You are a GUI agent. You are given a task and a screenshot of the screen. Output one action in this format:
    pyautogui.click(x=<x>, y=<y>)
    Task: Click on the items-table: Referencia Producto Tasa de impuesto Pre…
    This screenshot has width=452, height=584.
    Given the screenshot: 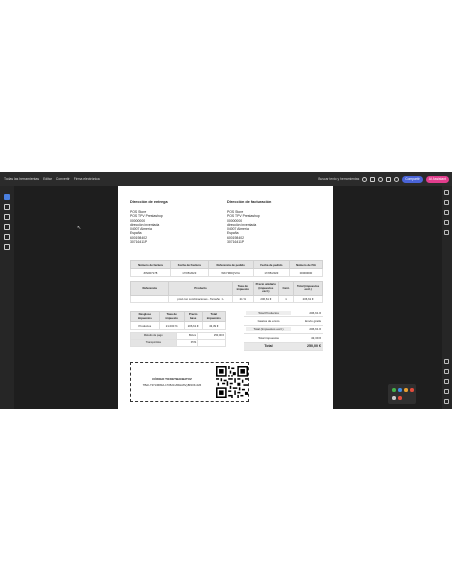 What is the action you would take?
    pyautogui.click(x=226, y=292)
    